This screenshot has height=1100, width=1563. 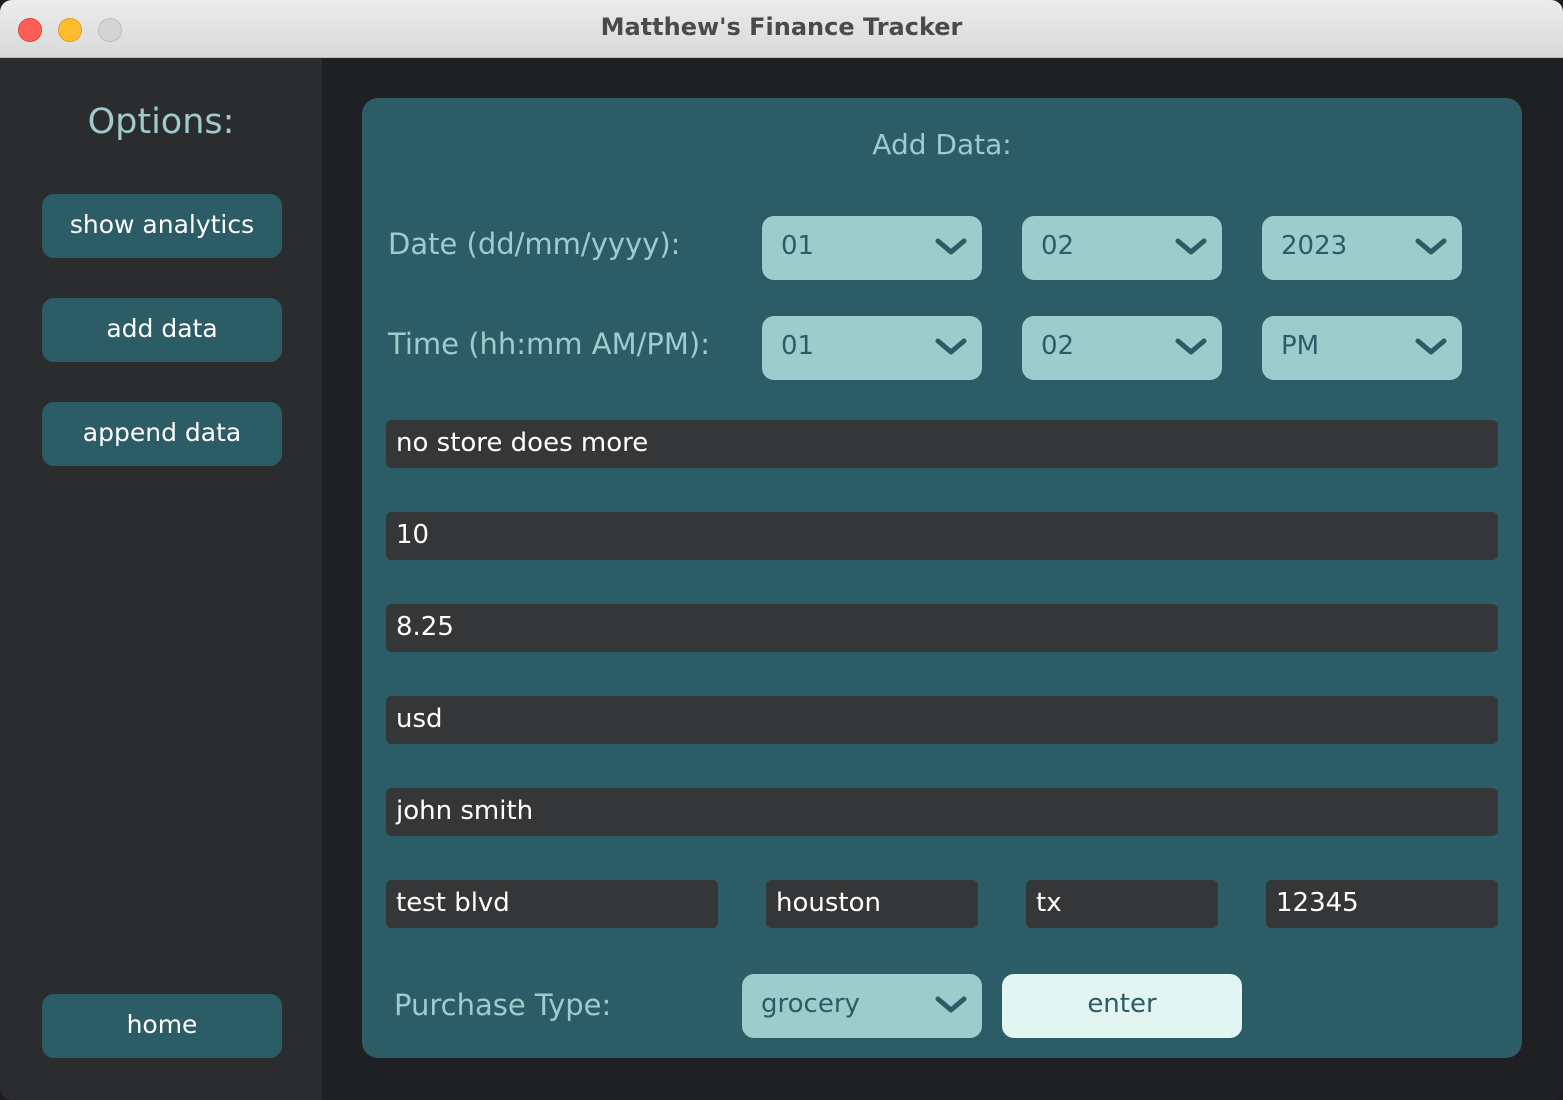 I want to click on state-field: tx, so click(x=1122, y=904).